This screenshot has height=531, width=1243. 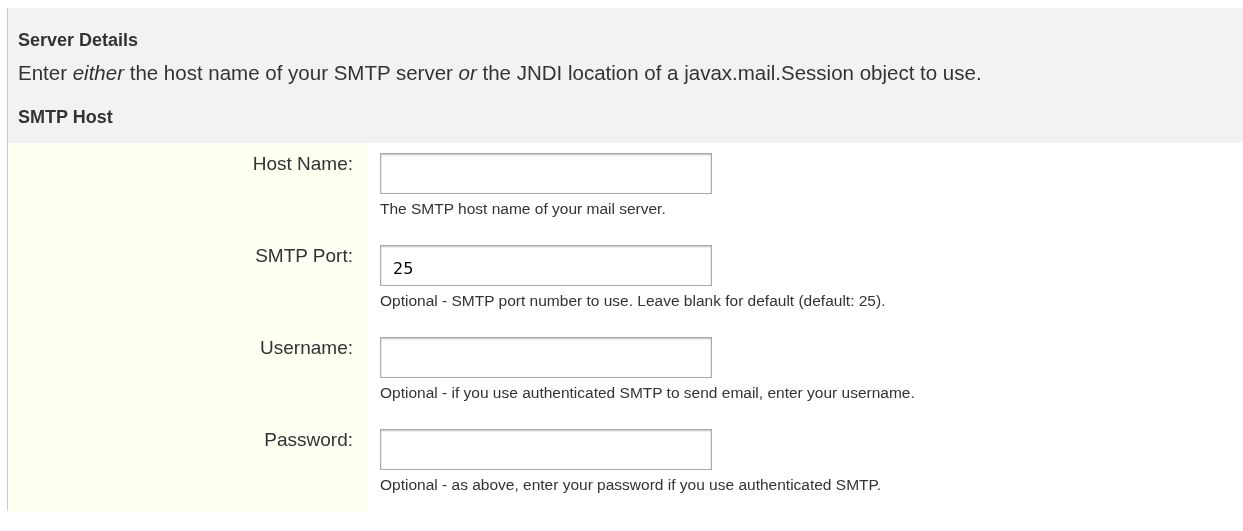 What do you see at coordinates (523, 208) in the screenshot?
I see `help-text: The SMTP host name of your mail server.` at bounding box center [523, 208].